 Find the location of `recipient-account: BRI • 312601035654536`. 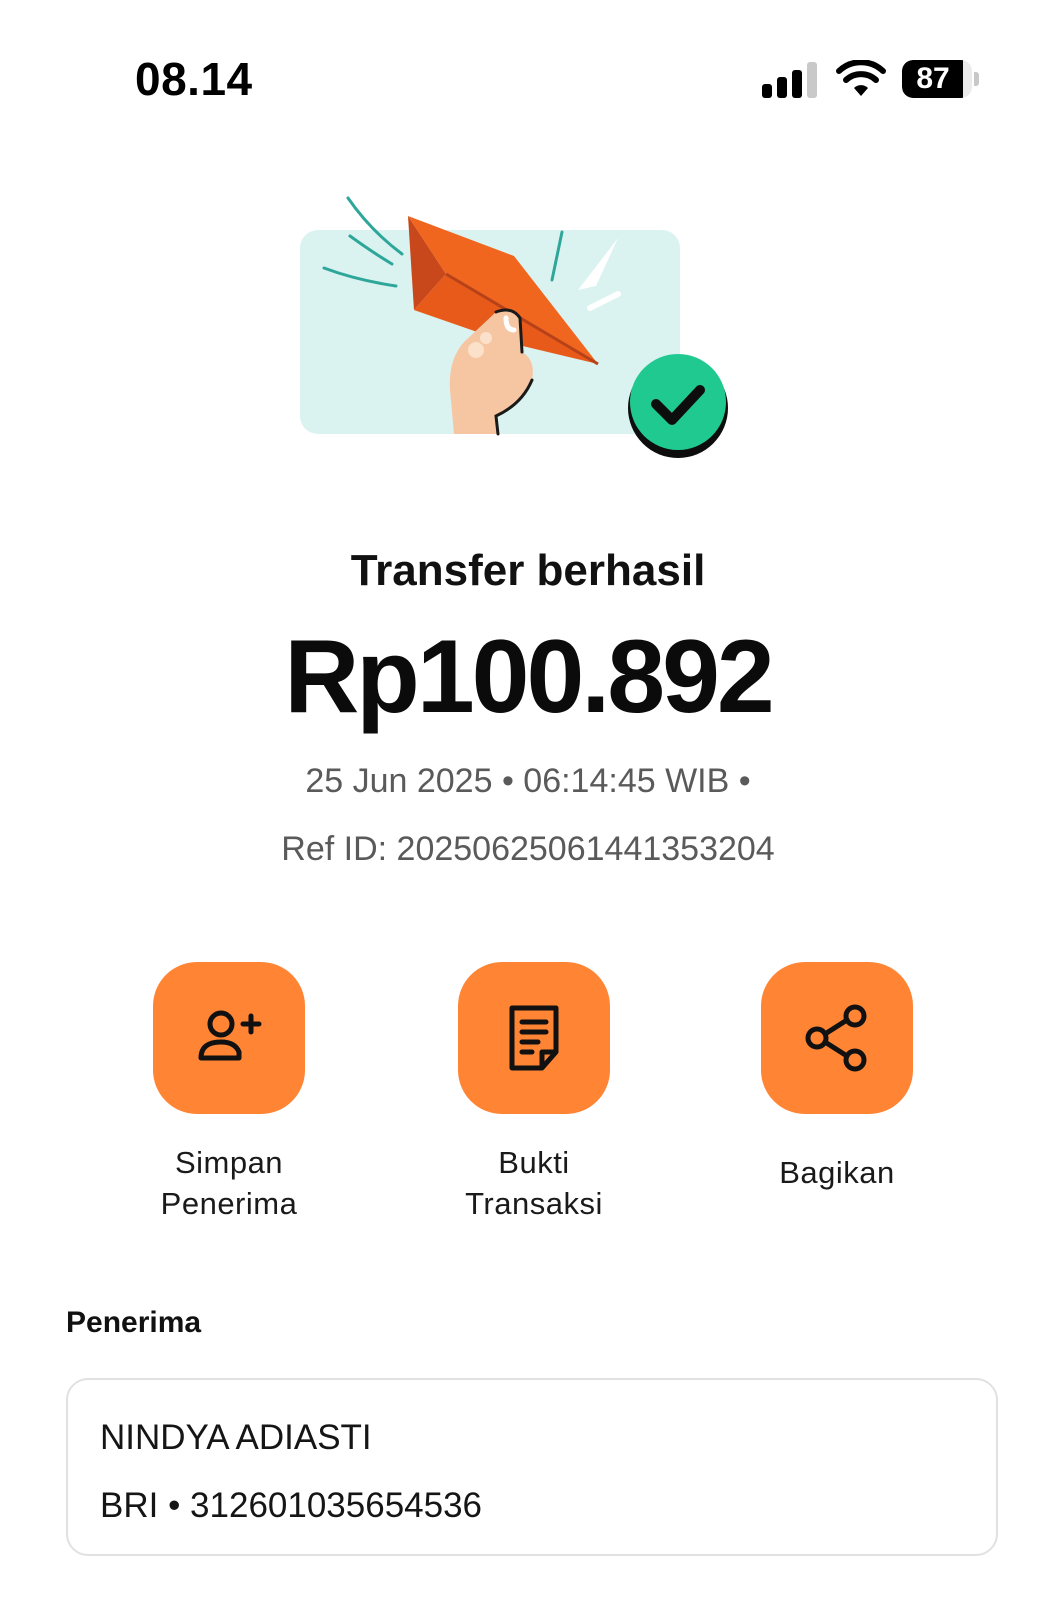

recipient-account: BRI • 312601035654536 is located at coordinates (291, 1505).